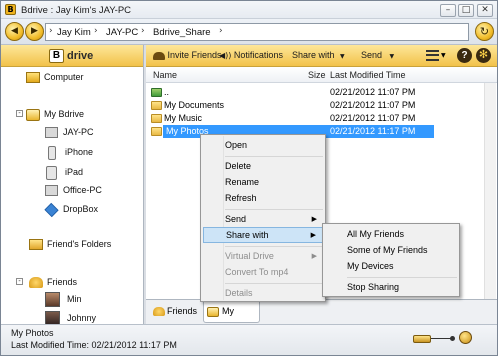 This screenshot has width=498, height=356. I want to click on tree-item-dropbox: DropBox, so click(71, 209).